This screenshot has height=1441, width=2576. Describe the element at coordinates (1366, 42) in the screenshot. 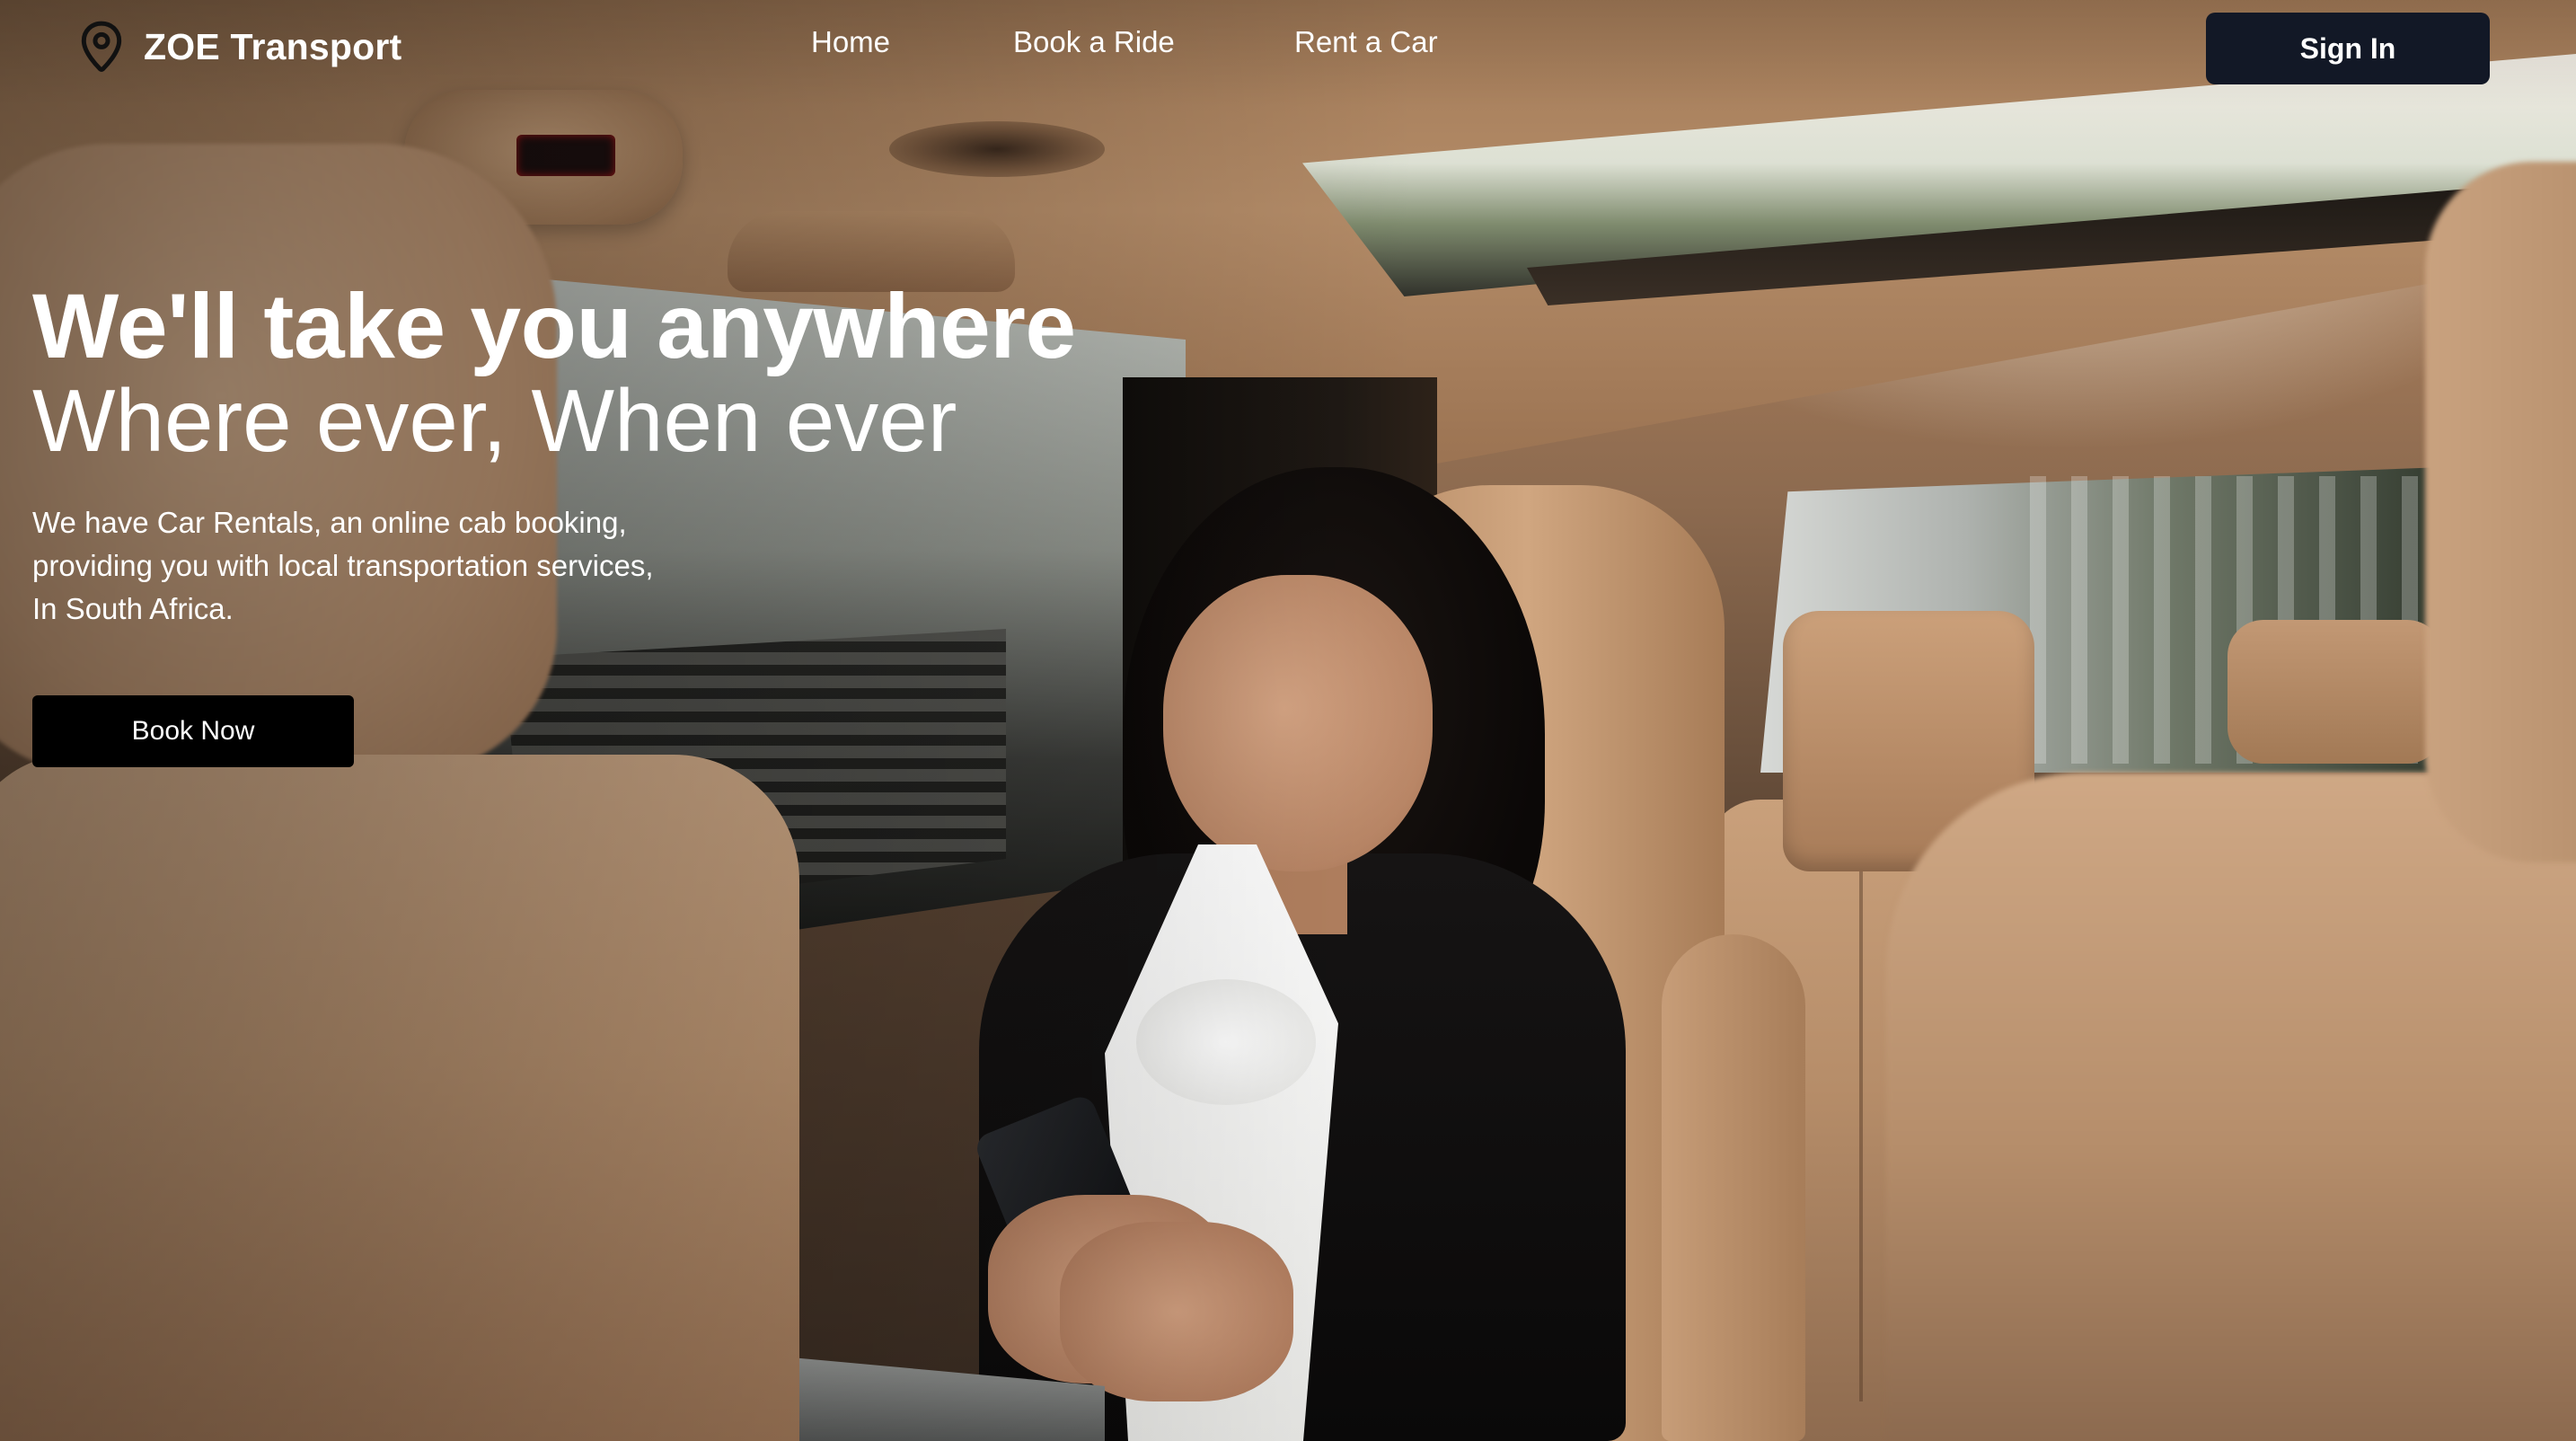

I see `nav-link-rent-a-car: Rent a Car` at that location.